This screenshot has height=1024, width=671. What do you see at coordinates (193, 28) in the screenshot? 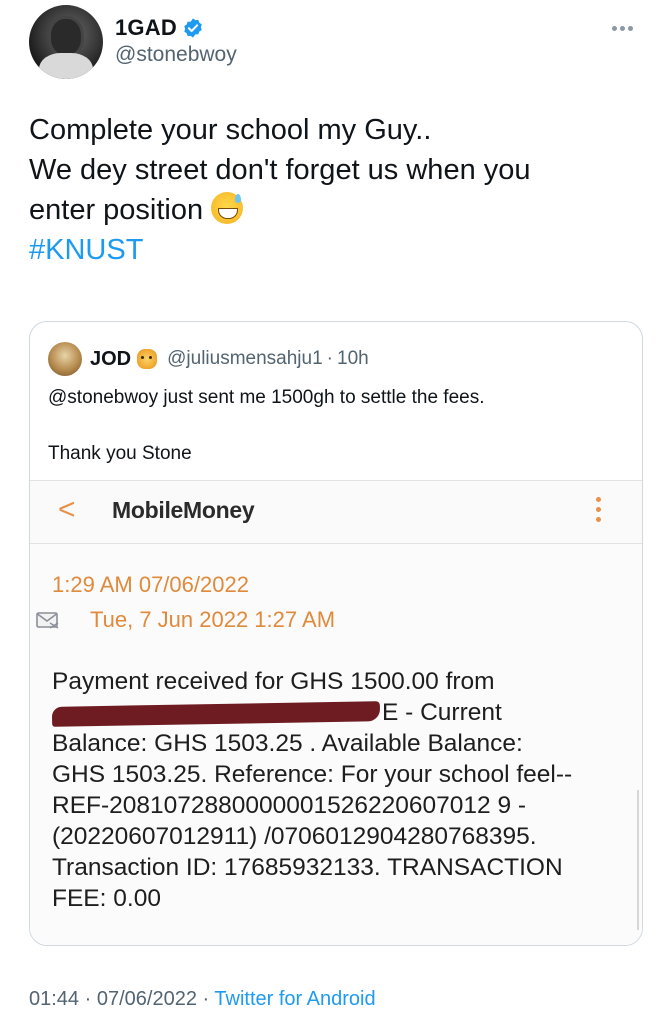
I see `verified-badge-icon` at bounding box center [193, 28].